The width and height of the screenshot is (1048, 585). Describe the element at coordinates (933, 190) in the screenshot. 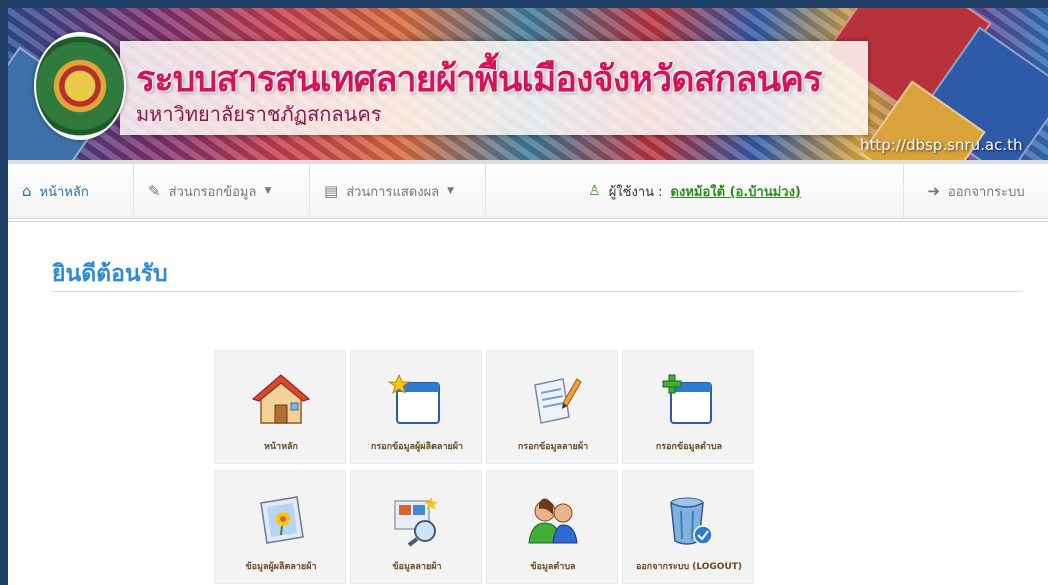

I see `sign-out-icon: ➜` at that location.